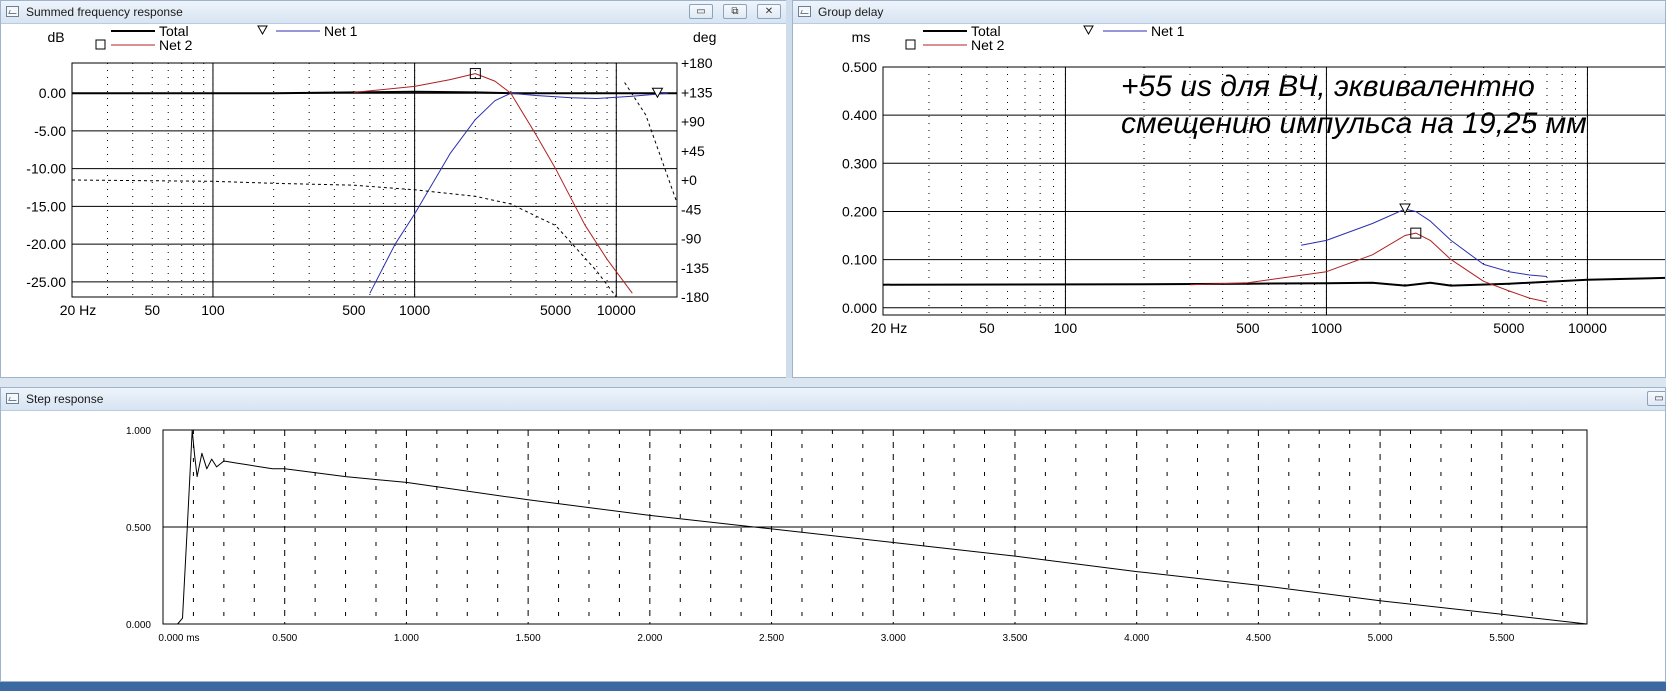 Image resolution: width=1666 pixels, height=691 pixels. I want to click on freq-response-titlebar: Summed frequency response ▭ ⧉ ✕, so click(393, 12).